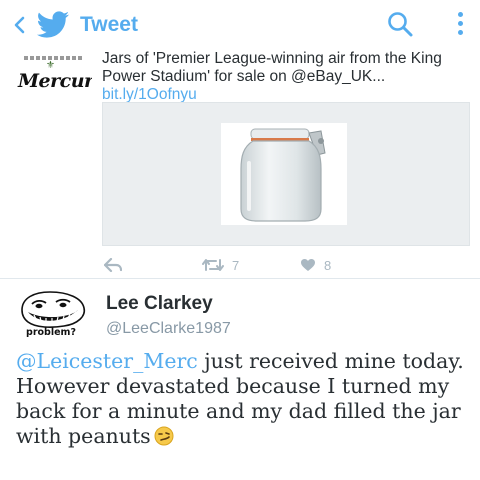  Describe the element at coordinates (460, 25) in the screenshot. I see `more-vertical-icon` at that location.